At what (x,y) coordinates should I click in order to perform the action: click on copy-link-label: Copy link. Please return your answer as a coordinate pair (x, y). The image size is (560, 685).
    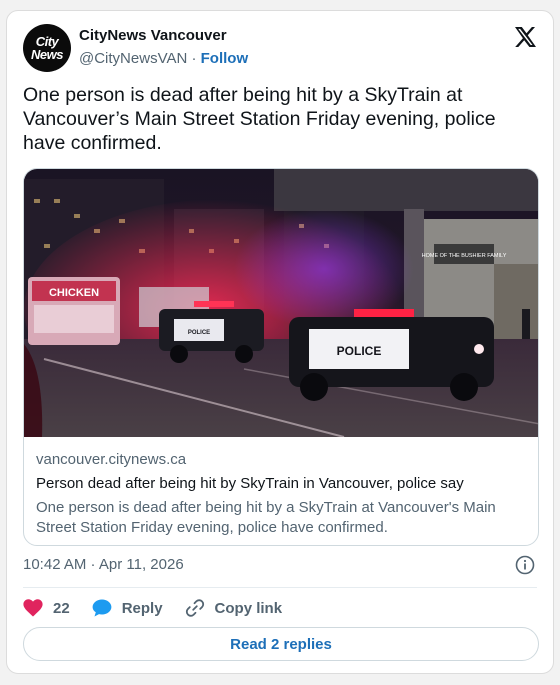
    Looking at the image, I should click on (248, 608).